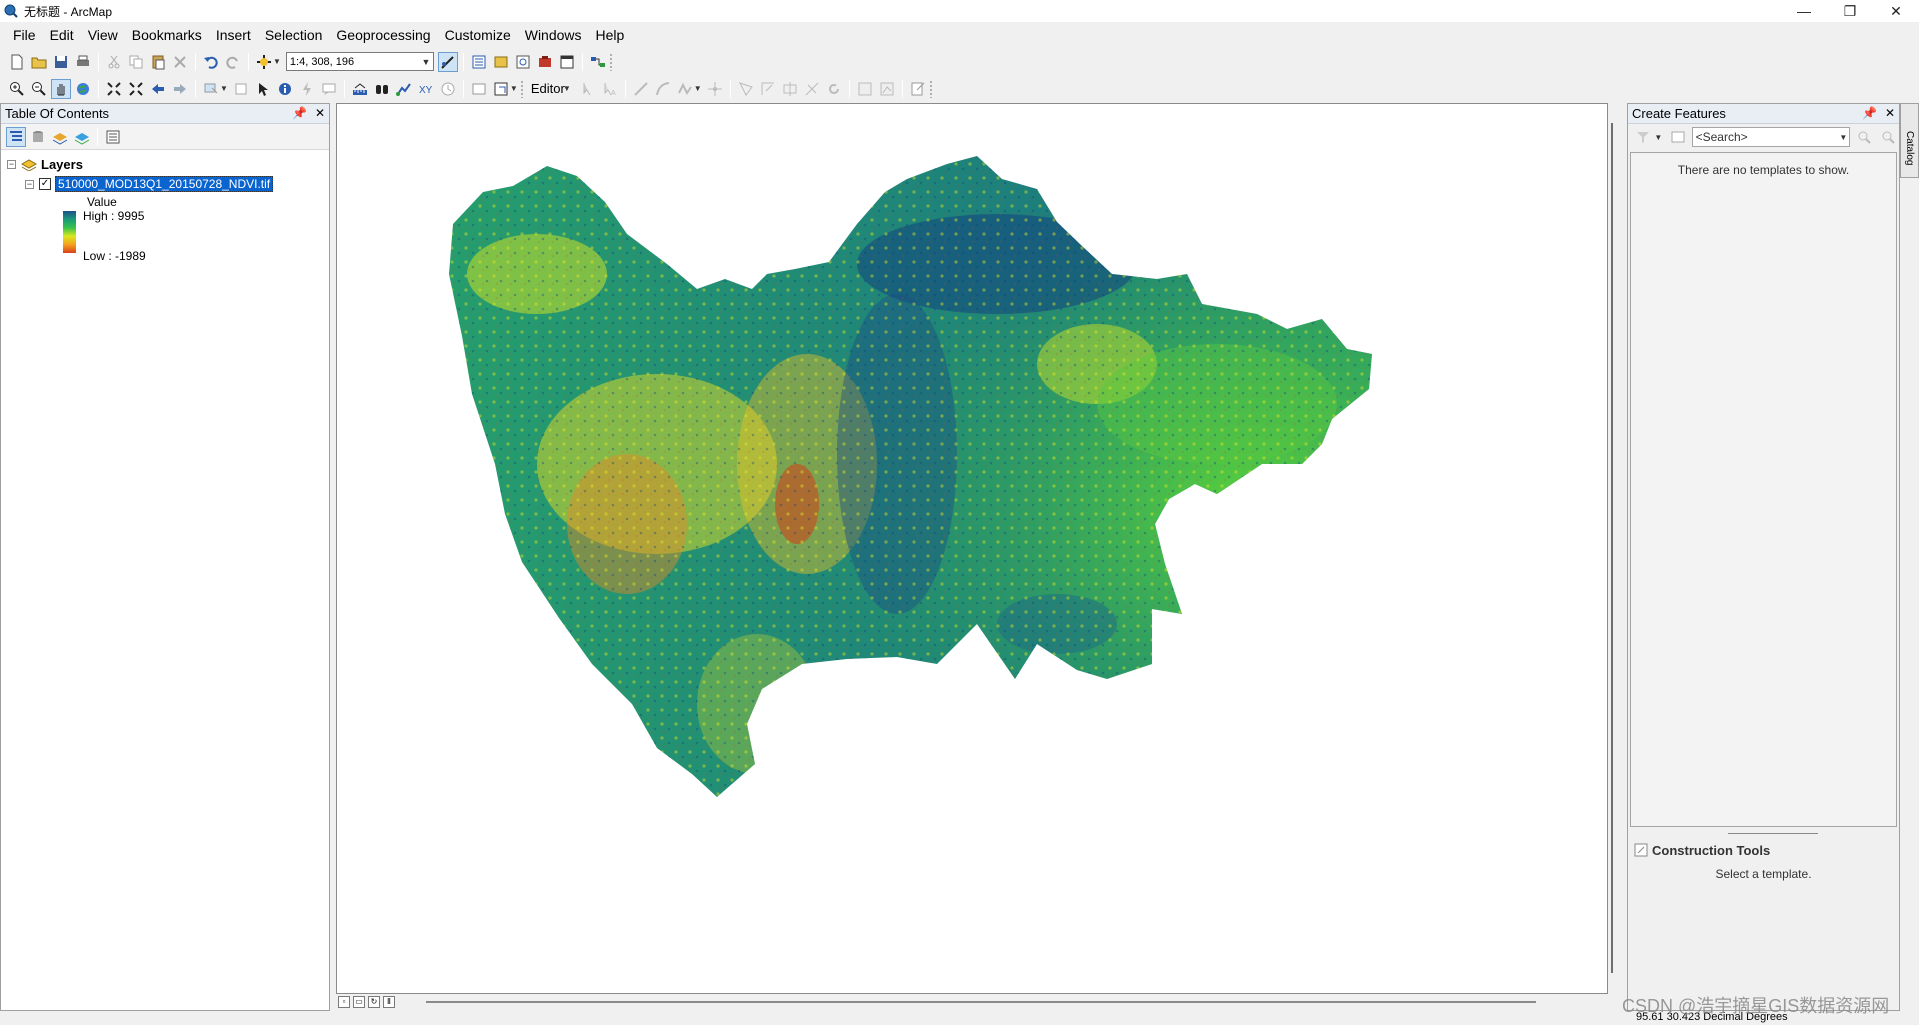  What do you see at coordinates (382, 89) in the screenshot?
I see `find-button` at bounding box center [382, 89].